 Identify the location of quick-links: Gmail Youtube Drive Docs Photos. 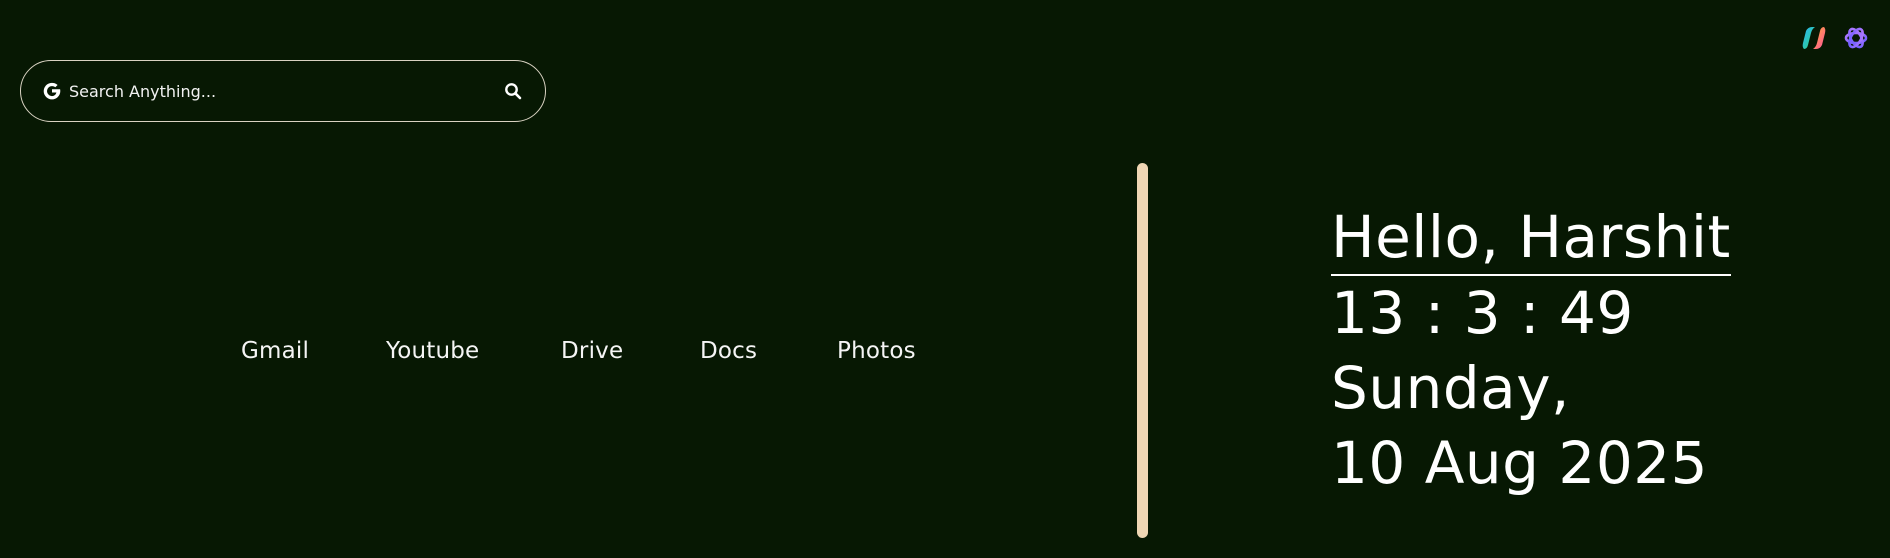
(567, 353).